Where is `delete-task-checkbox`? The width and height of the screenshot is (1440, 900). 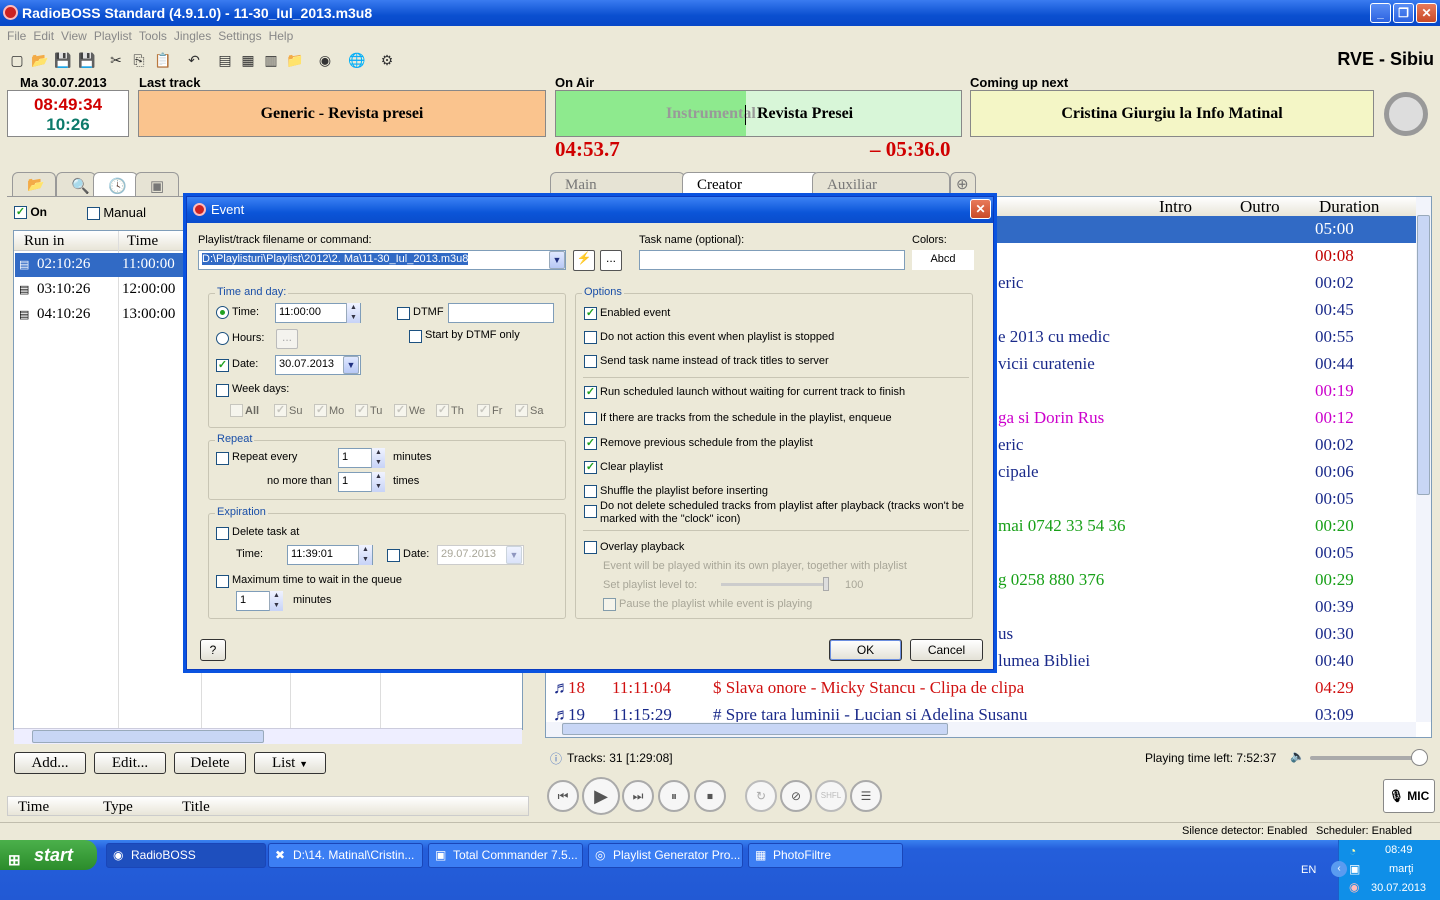 delete-task-checkbox is located at coordinates (222, 533).